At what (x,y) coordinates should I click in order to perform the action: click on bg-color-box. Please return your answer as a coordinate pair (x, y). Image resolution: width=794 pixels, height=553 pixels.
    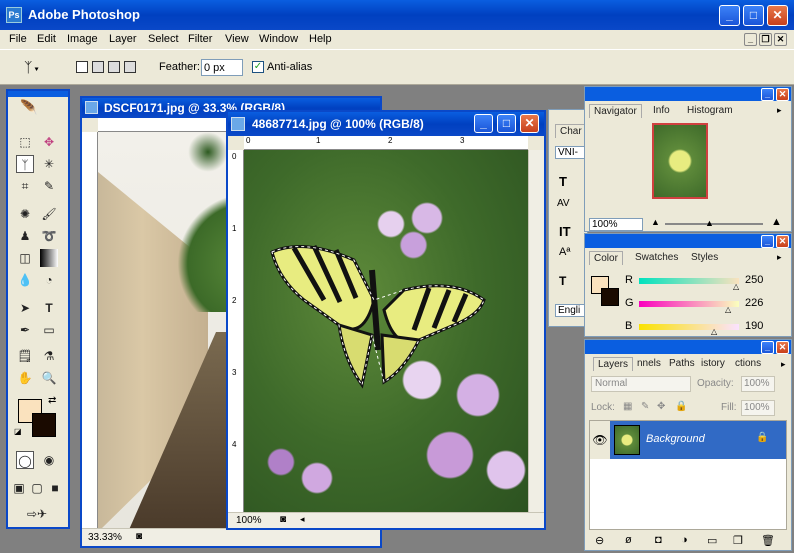
    Looking at the image, I should click on (610, 297).